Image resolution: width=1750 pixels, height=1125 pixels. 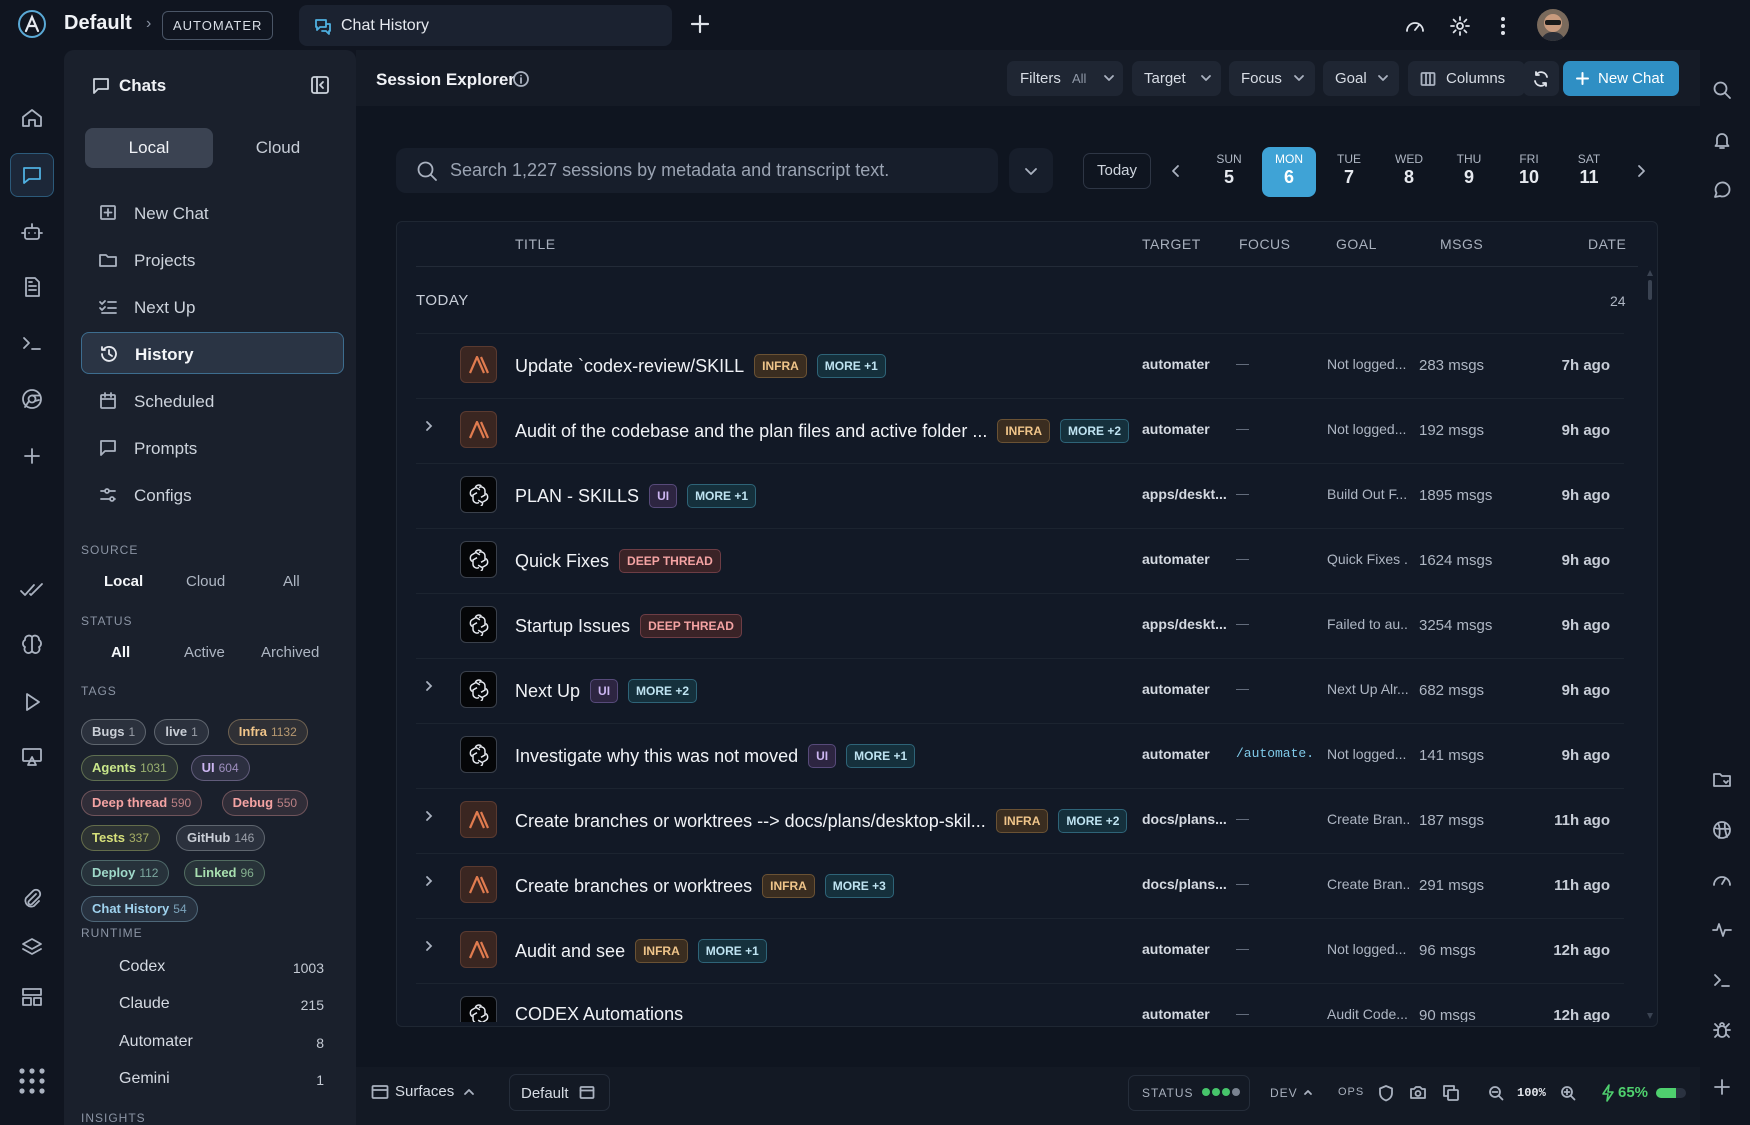 I want to click on default-layout-button: Default, so click(x=559, y=1092).